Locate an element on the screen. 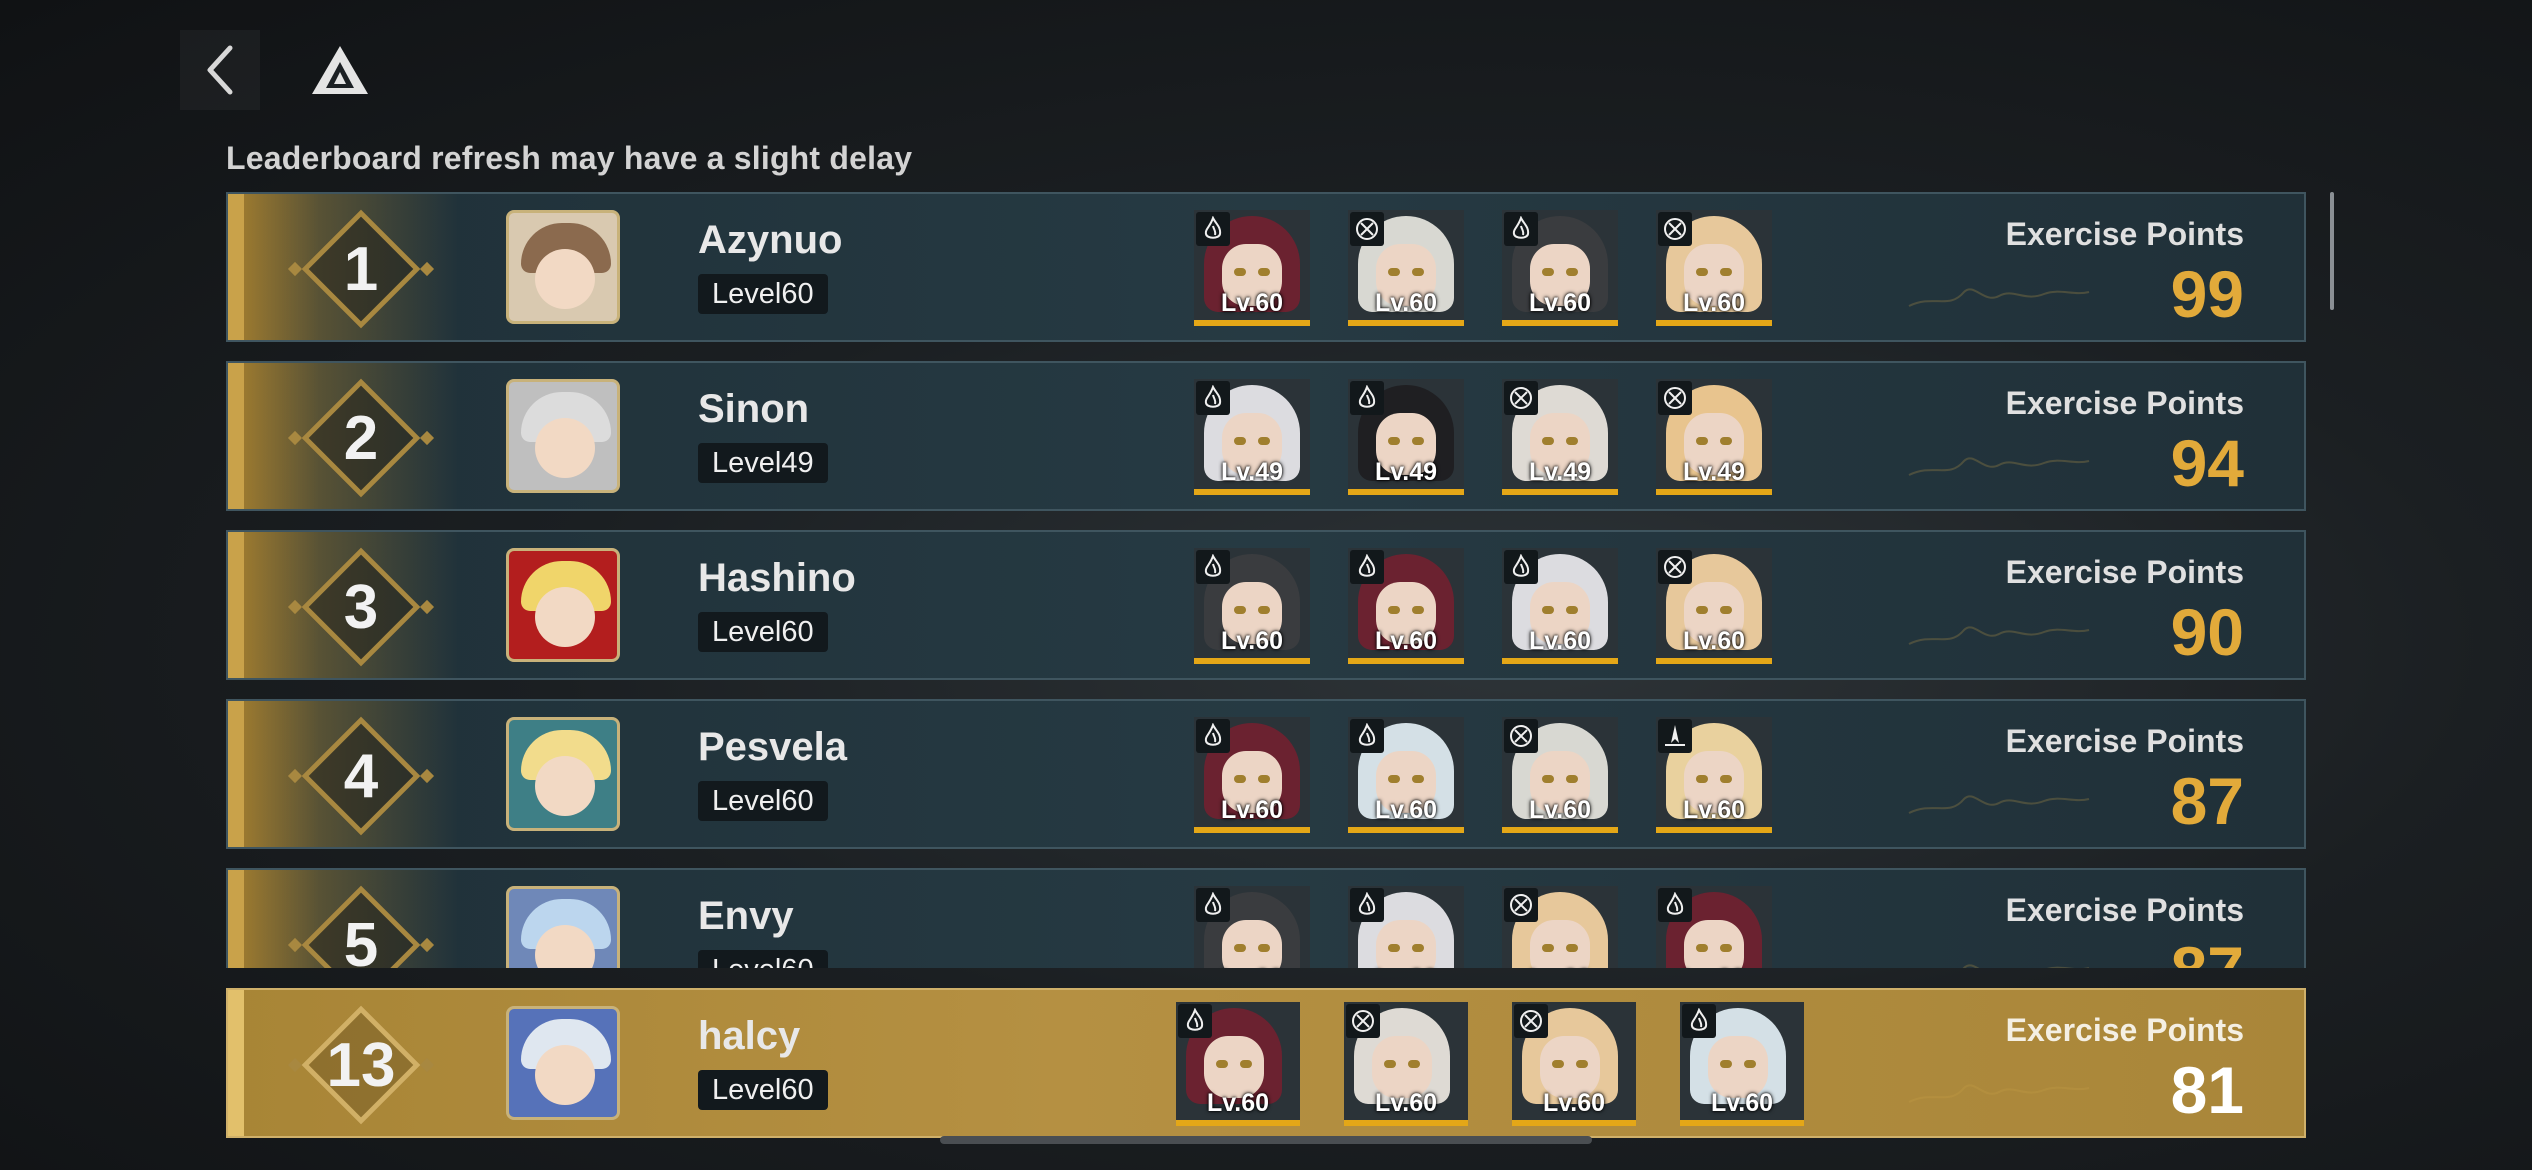 Image resolution: width=2532 pixels, height=1170 pixels. rank-number: 3 is located at coordinates (361, 607).